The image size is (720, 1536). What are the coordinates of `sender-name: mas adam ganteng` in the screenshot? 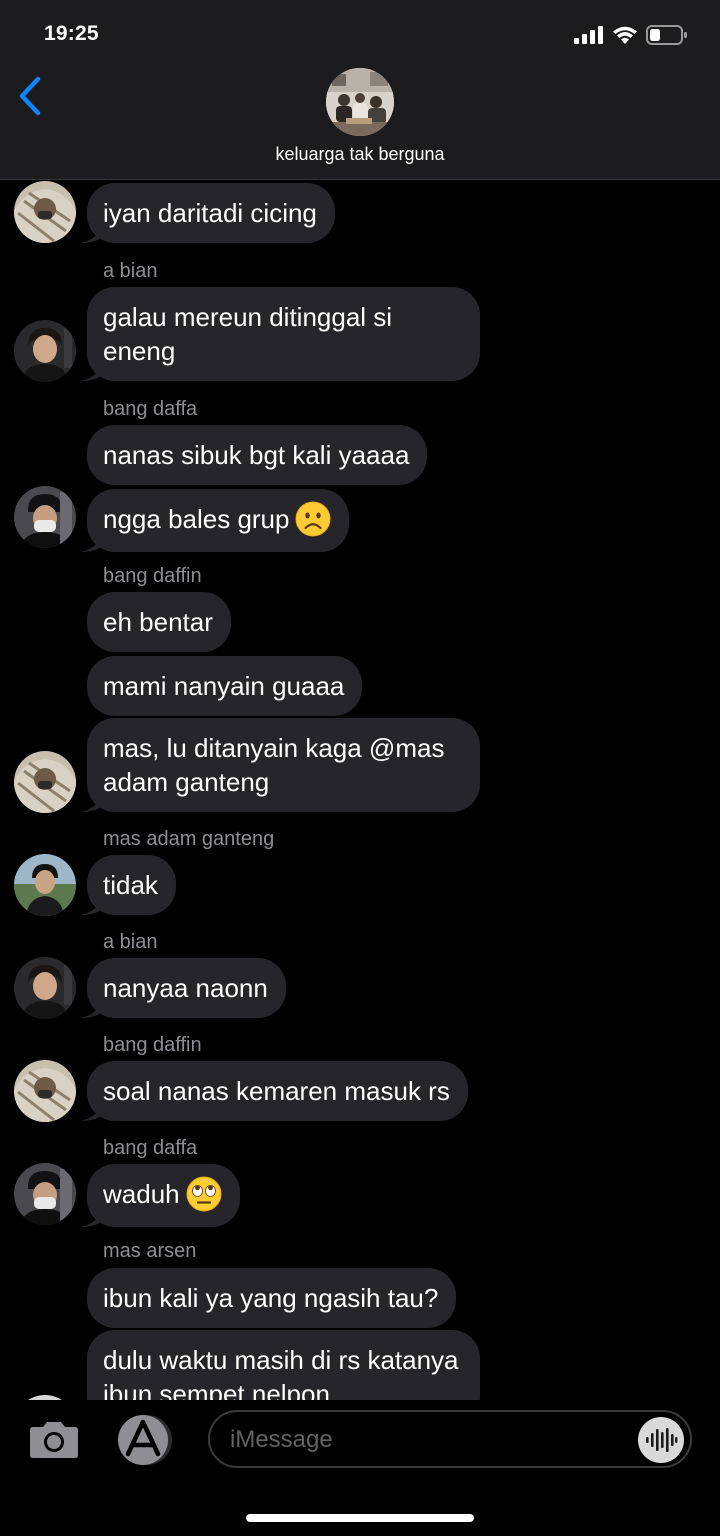 It's located at (189, 839).